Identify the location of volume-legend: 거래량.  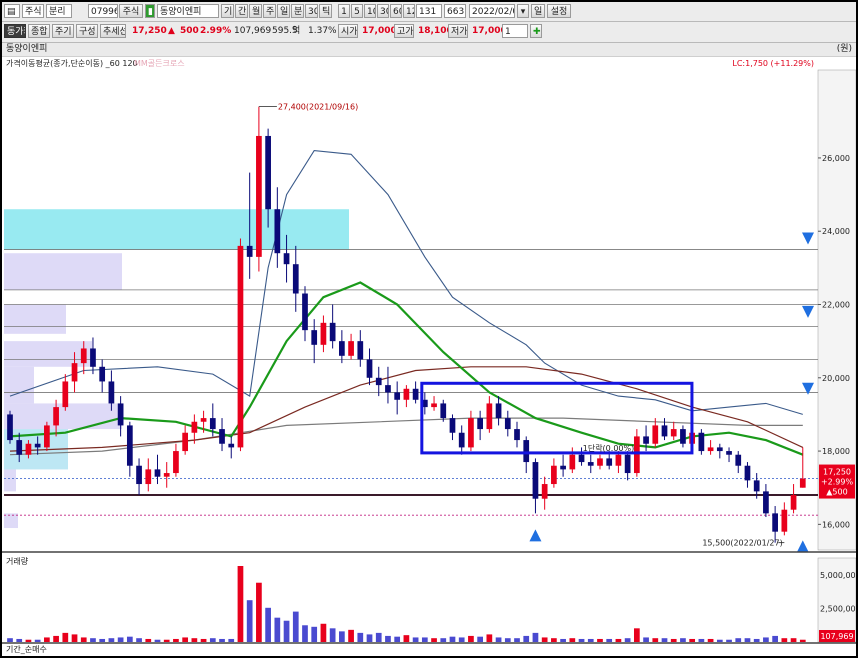
(17, 561).